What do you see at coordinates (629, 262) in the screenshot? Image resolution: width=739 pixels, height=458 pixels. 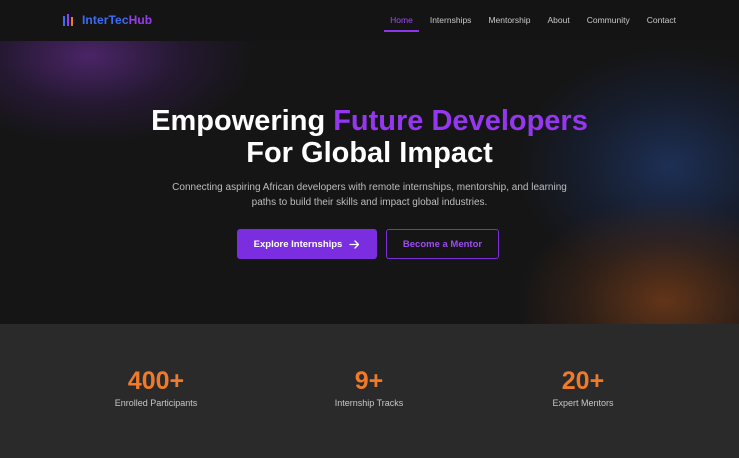 I see `orange-glow-decoration` at bounding box center [629, 262].